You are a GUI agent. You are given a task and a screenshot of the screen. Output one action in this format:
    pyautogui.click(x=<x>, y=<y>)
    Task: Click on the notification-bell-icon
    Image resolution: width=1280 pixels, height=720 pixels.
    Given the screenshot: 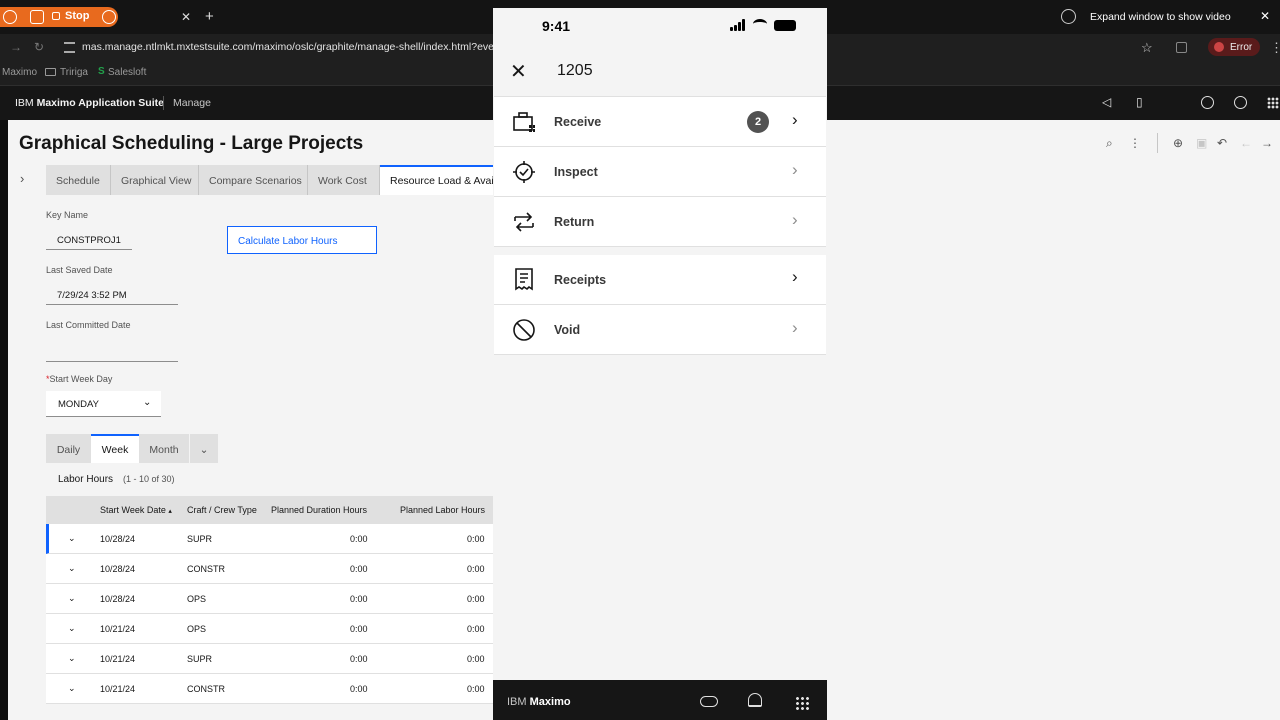 What is the action you would take?
    pyautogui.click(x=755, y=700)
    